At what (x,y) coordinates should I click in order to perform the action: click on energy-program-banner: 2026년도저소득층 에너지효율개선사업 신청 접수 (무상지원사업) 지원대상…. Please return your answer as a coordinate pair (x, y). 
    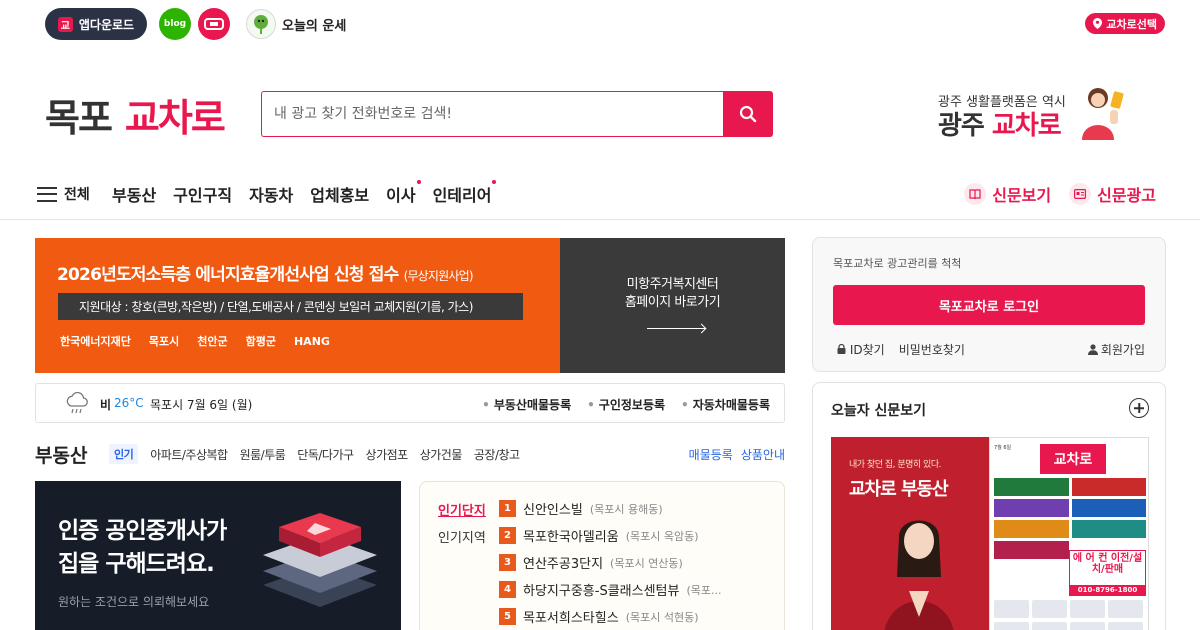
    Looking at the image, I should click on (410, 305).